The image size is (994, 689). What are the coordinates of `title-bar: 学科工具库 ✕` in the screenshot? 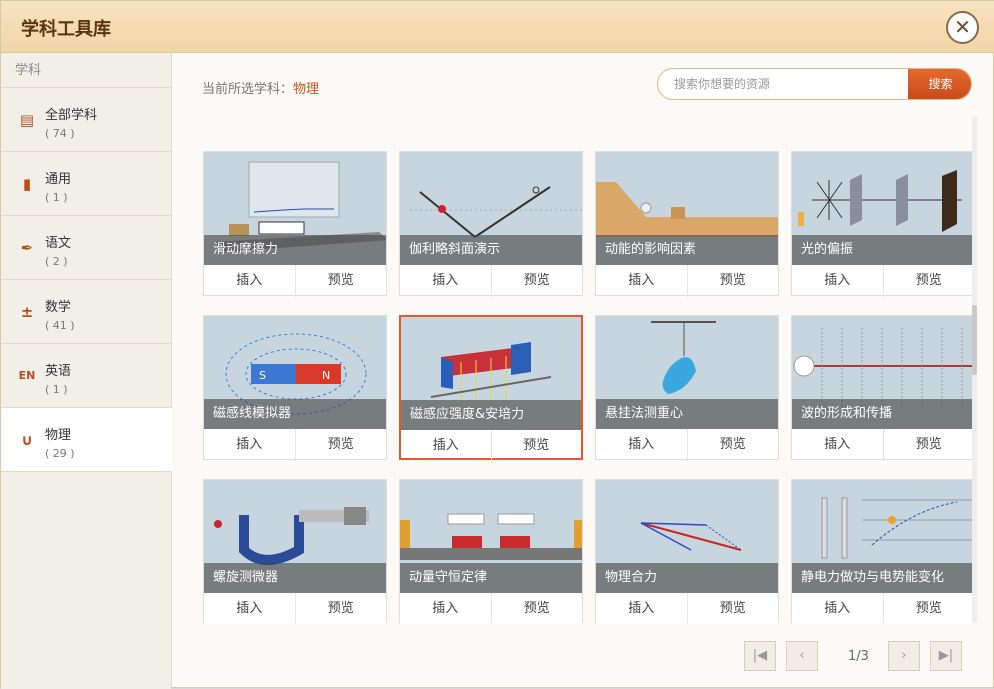 It's located at (497, 27).